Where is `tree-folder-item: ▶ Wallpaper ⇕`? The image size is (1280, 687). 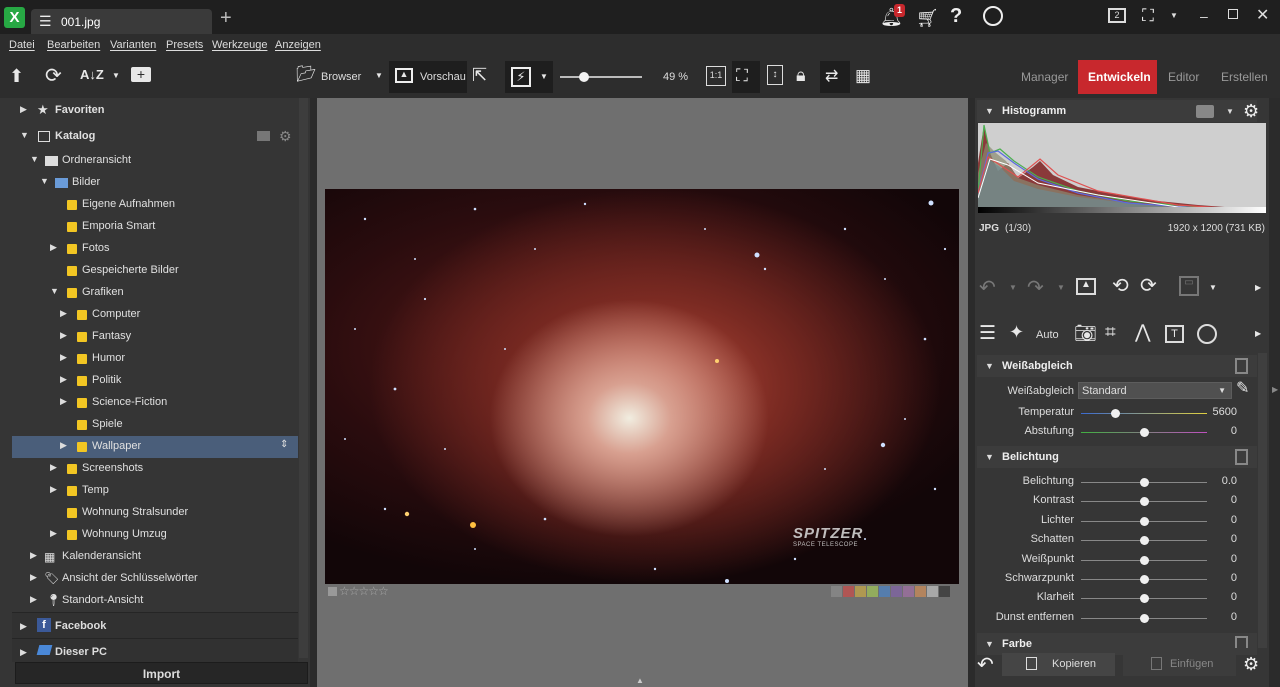 tree-folder-item: ▶ Wallpaper ⇕ is located at coordinates (155, 447).